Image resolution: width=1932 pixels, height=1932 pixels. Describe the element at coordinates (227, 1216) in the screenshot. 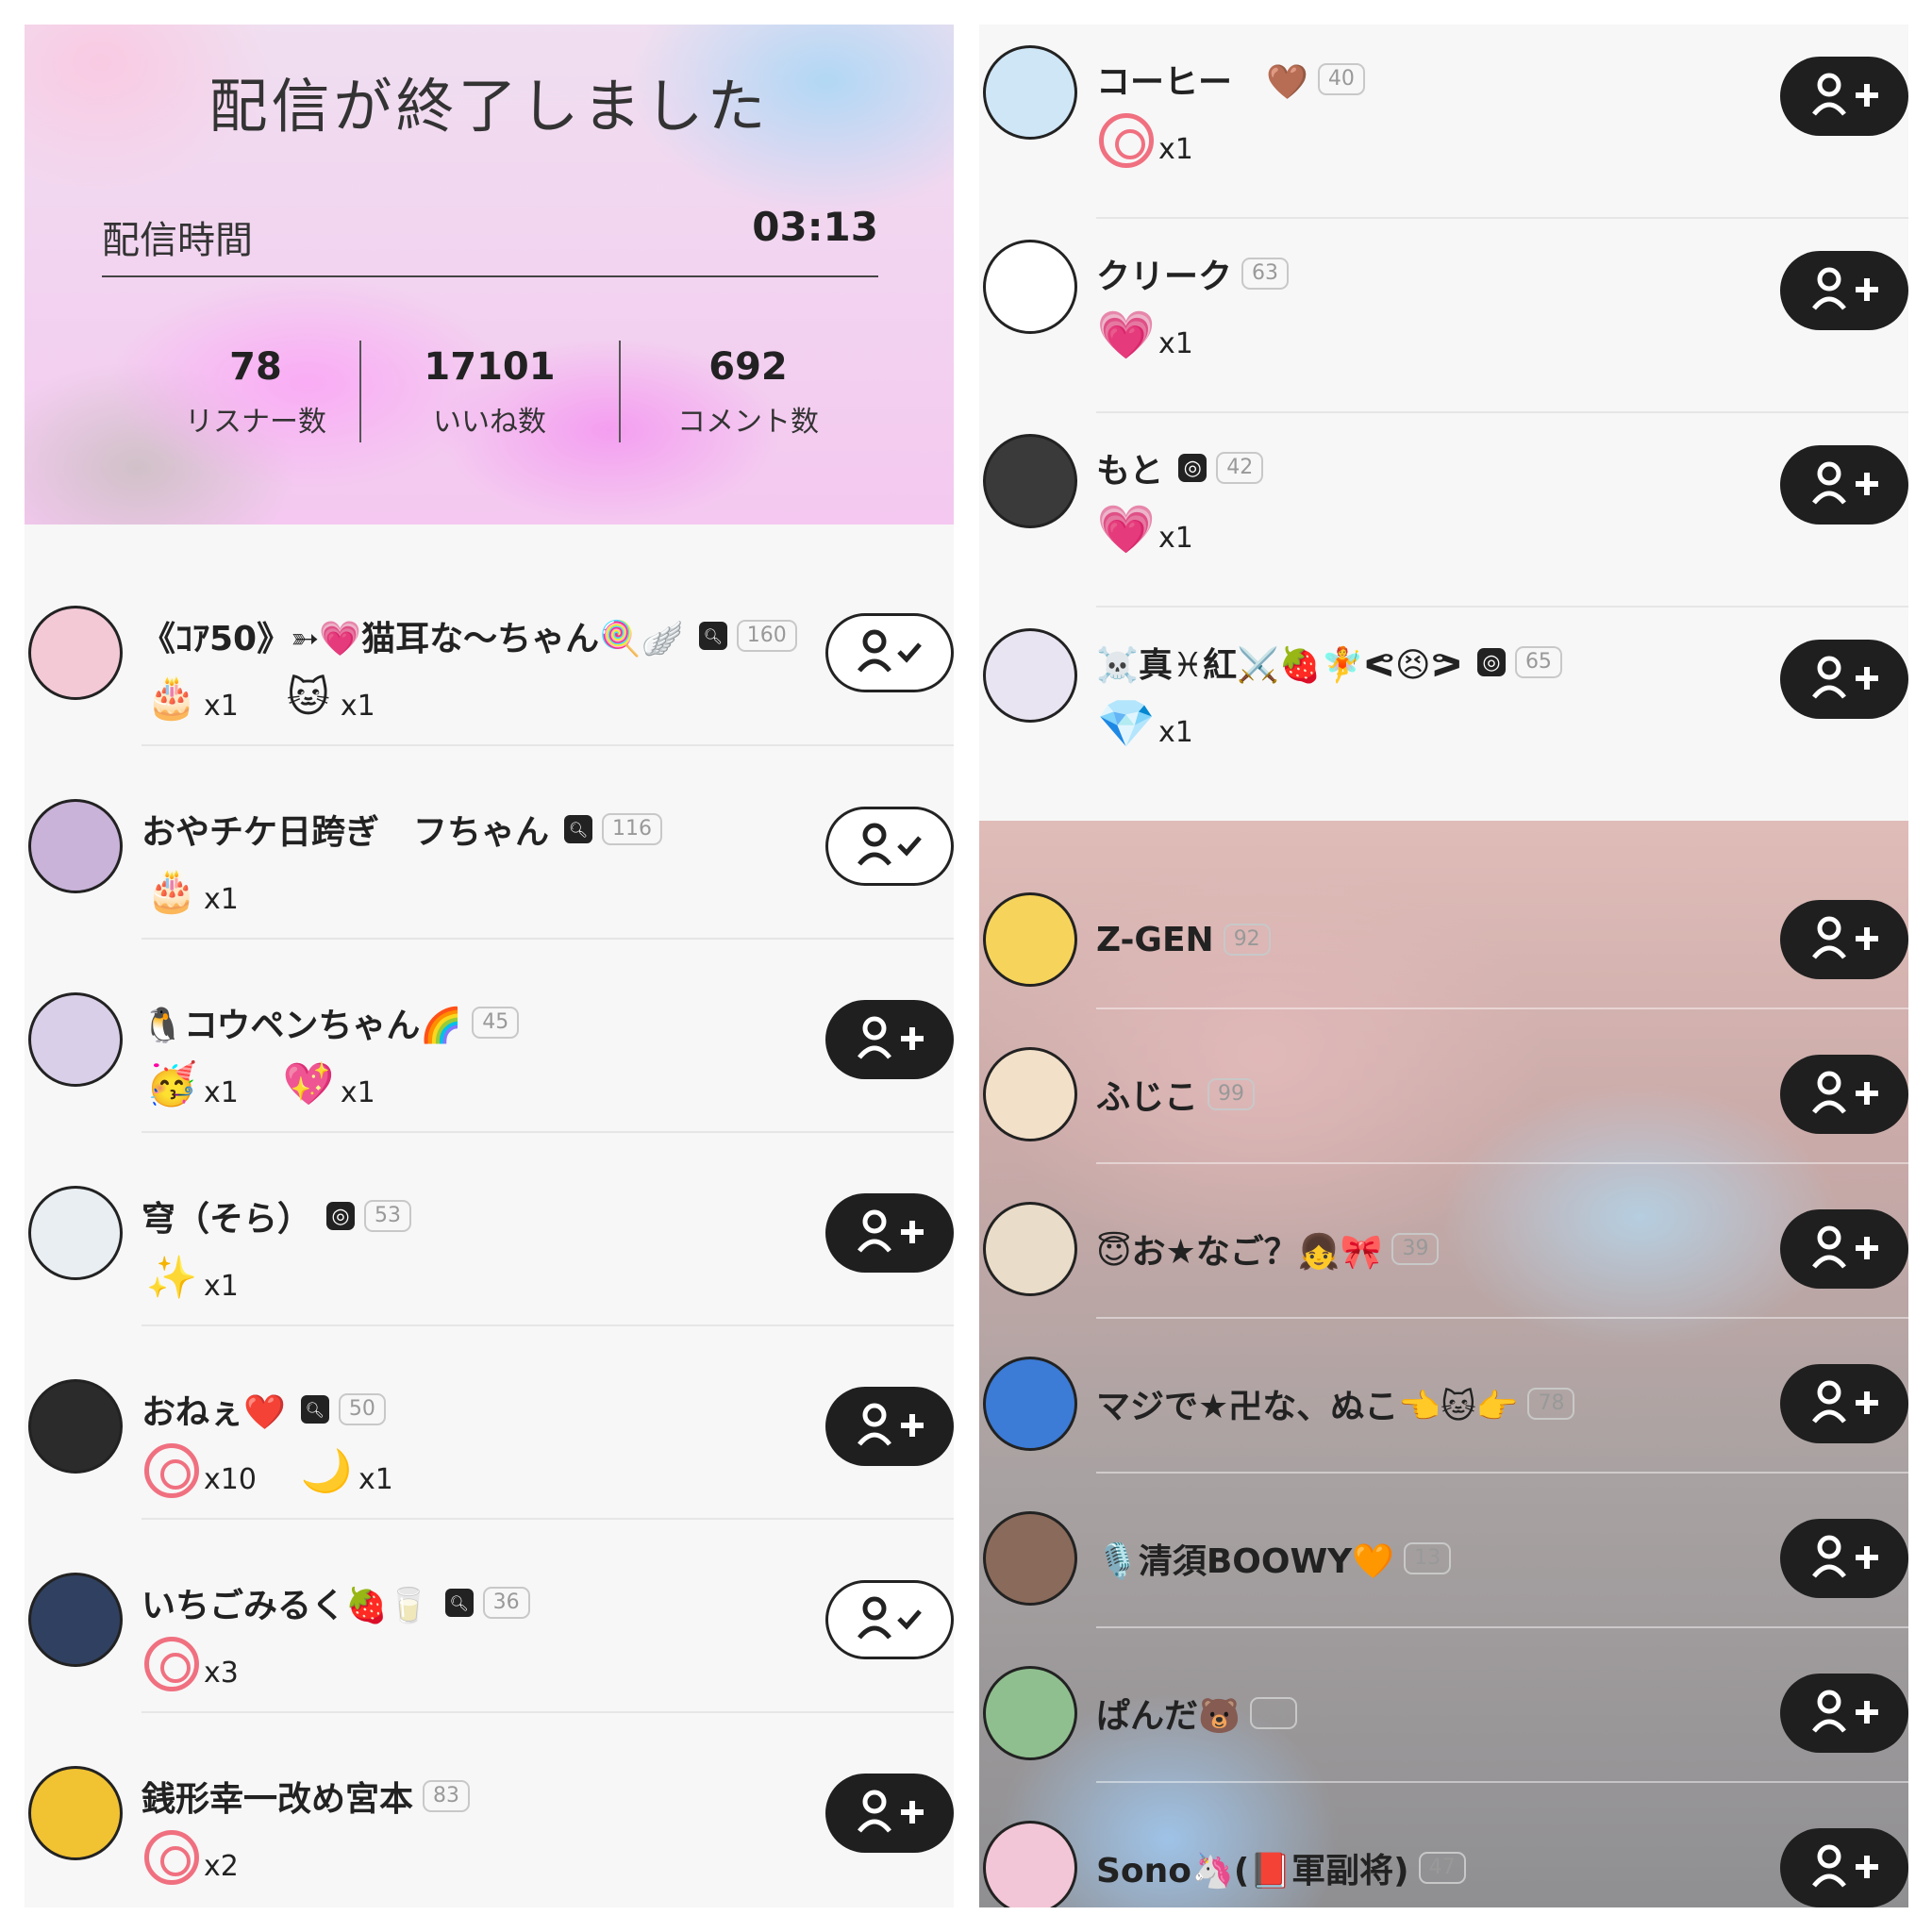

I see `listener-name: 穹（そら）` at that location.